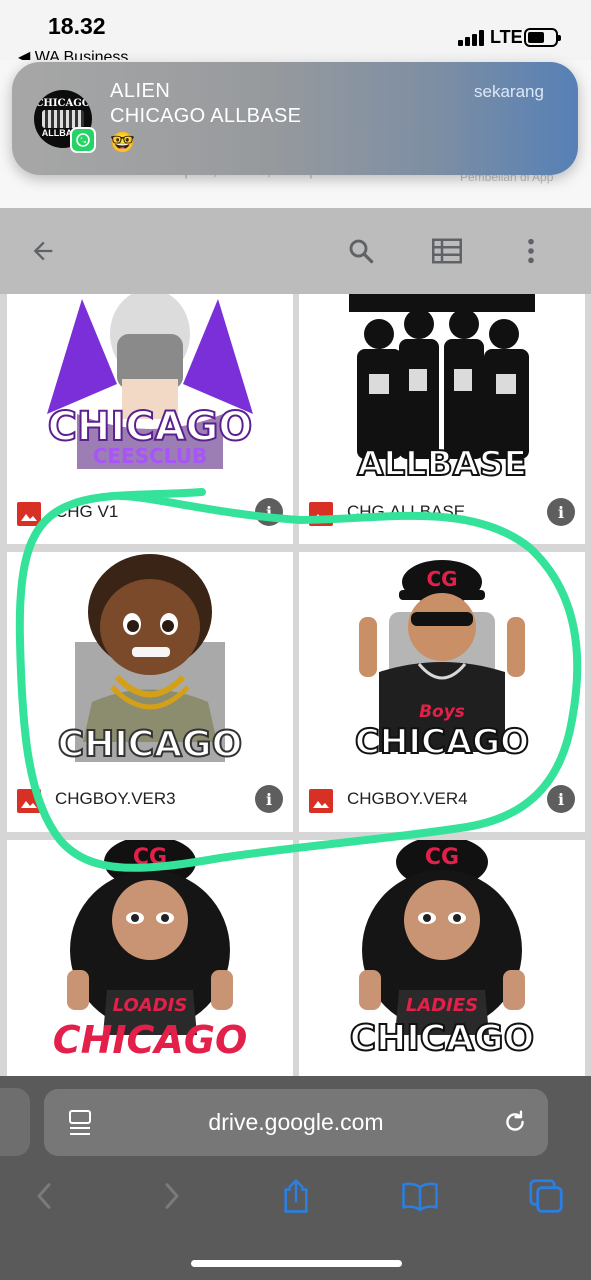 This screenshot has height=1280, width=591. Describe the element at coordinates (542, 37) in the screenshot. I see `battery-icon` at that location.